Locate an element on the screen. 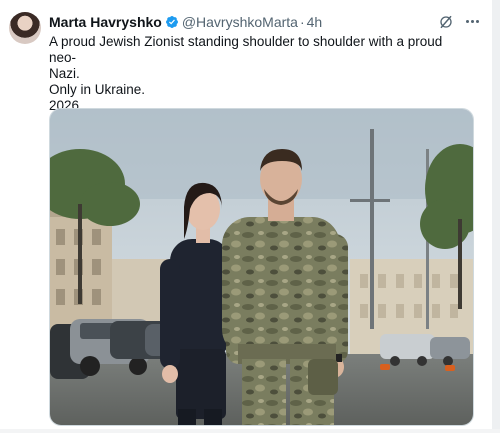 The height and width of the screenshot is (433, 500). grok-icon is located at coordinates (446, 22).